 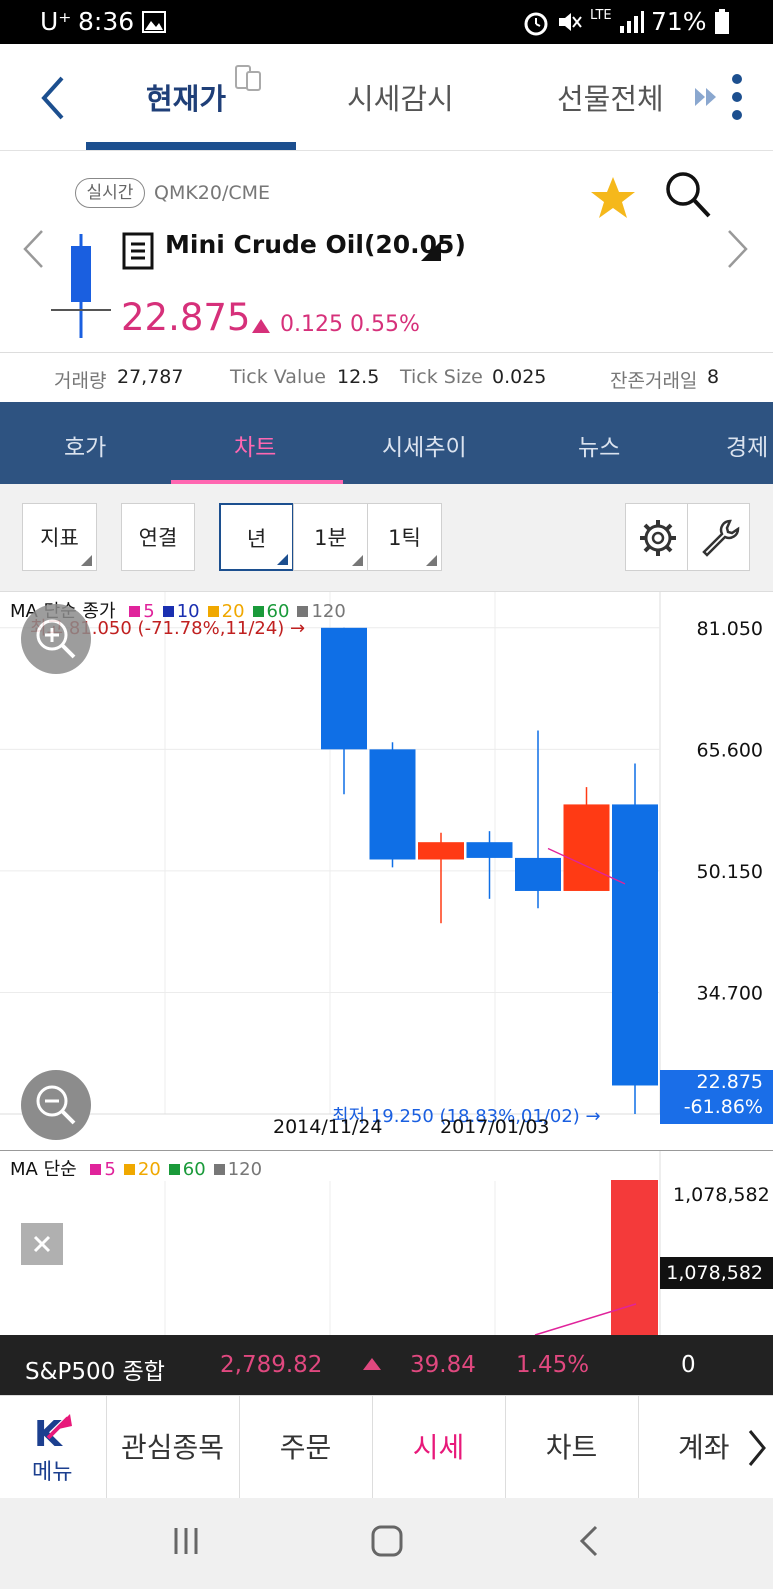 What do you see at coordinates (387, 1541) in the screenshot?
I see `home-icon` at bounding box center [387, 1541].